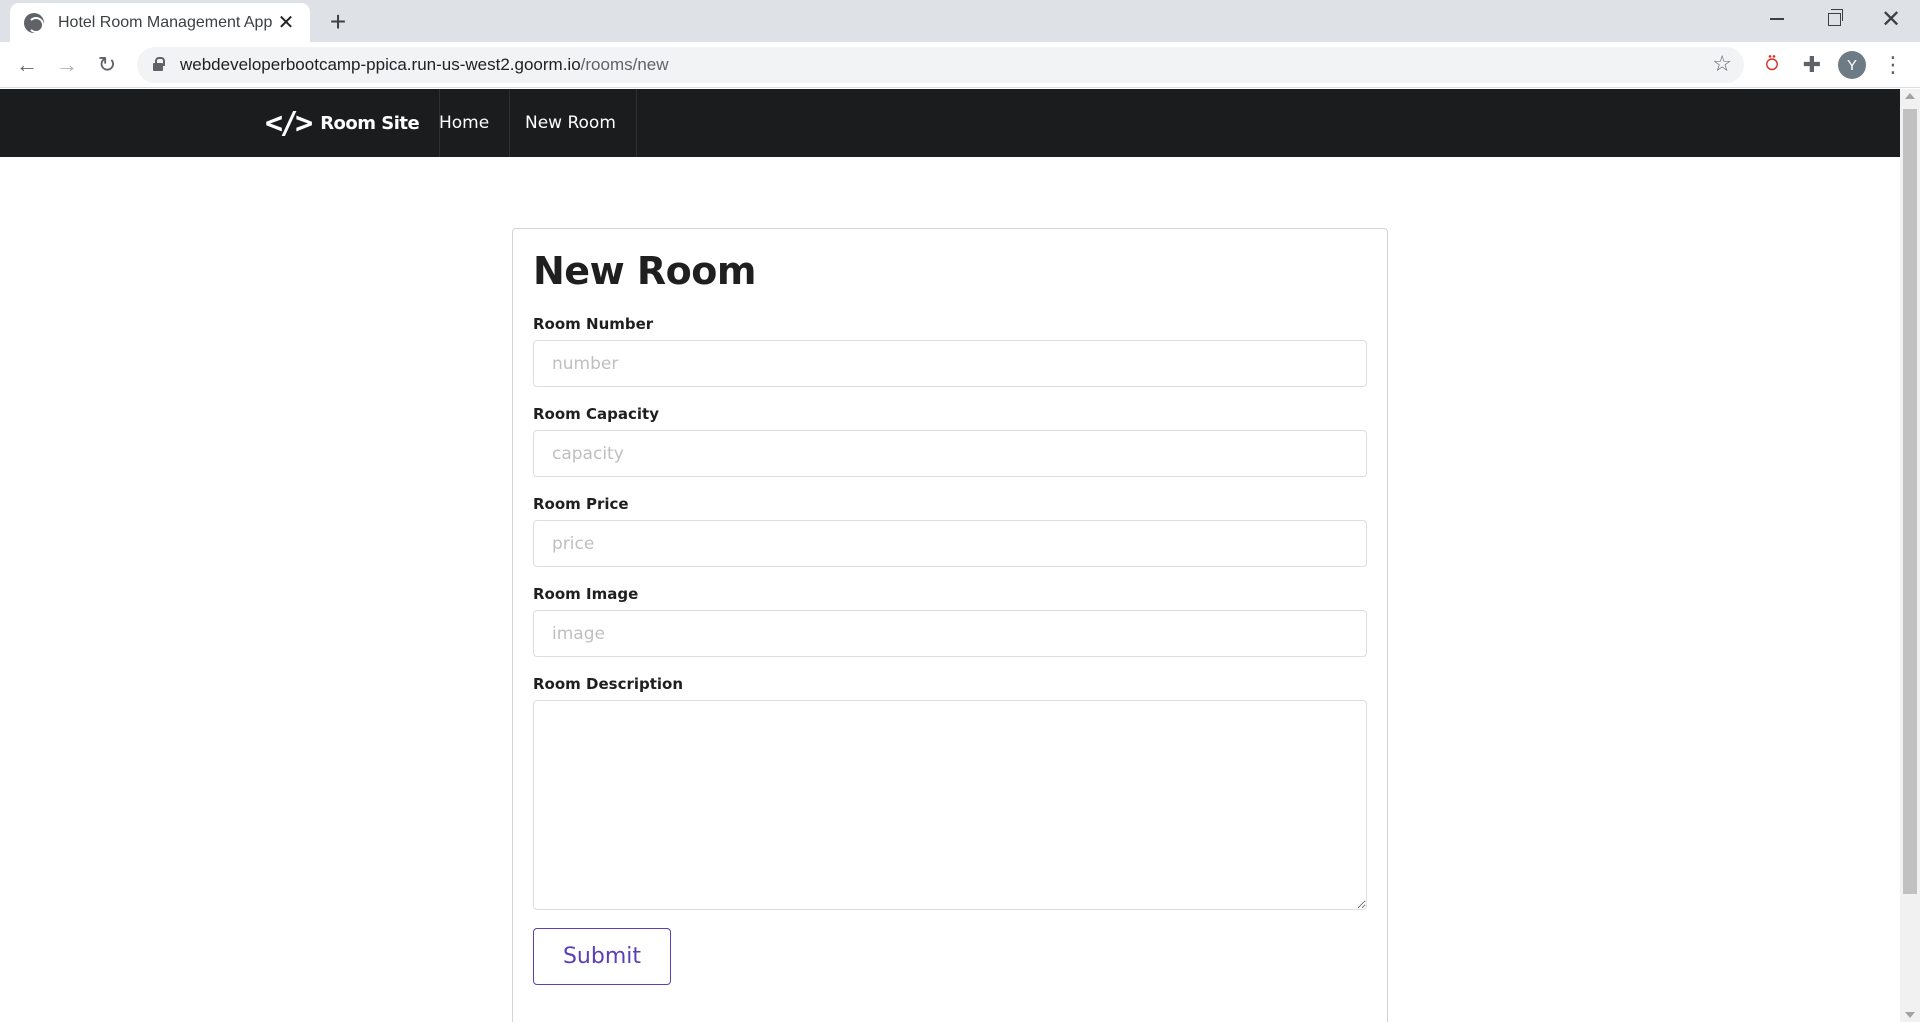 This screenshot has height=1022, width=1920. I want to click on nav-link-new-room: New Room, so click(571, 123).